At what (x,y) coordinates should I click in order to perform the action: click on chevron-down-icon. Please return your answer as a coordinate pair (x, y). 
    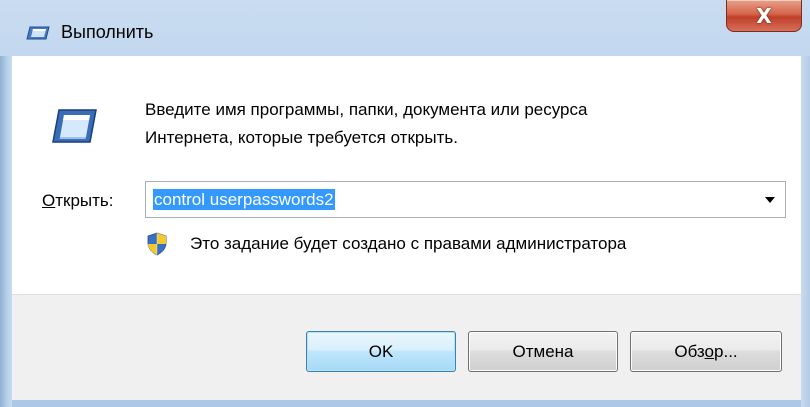
    Looking at the image, I should click on (770, 199).